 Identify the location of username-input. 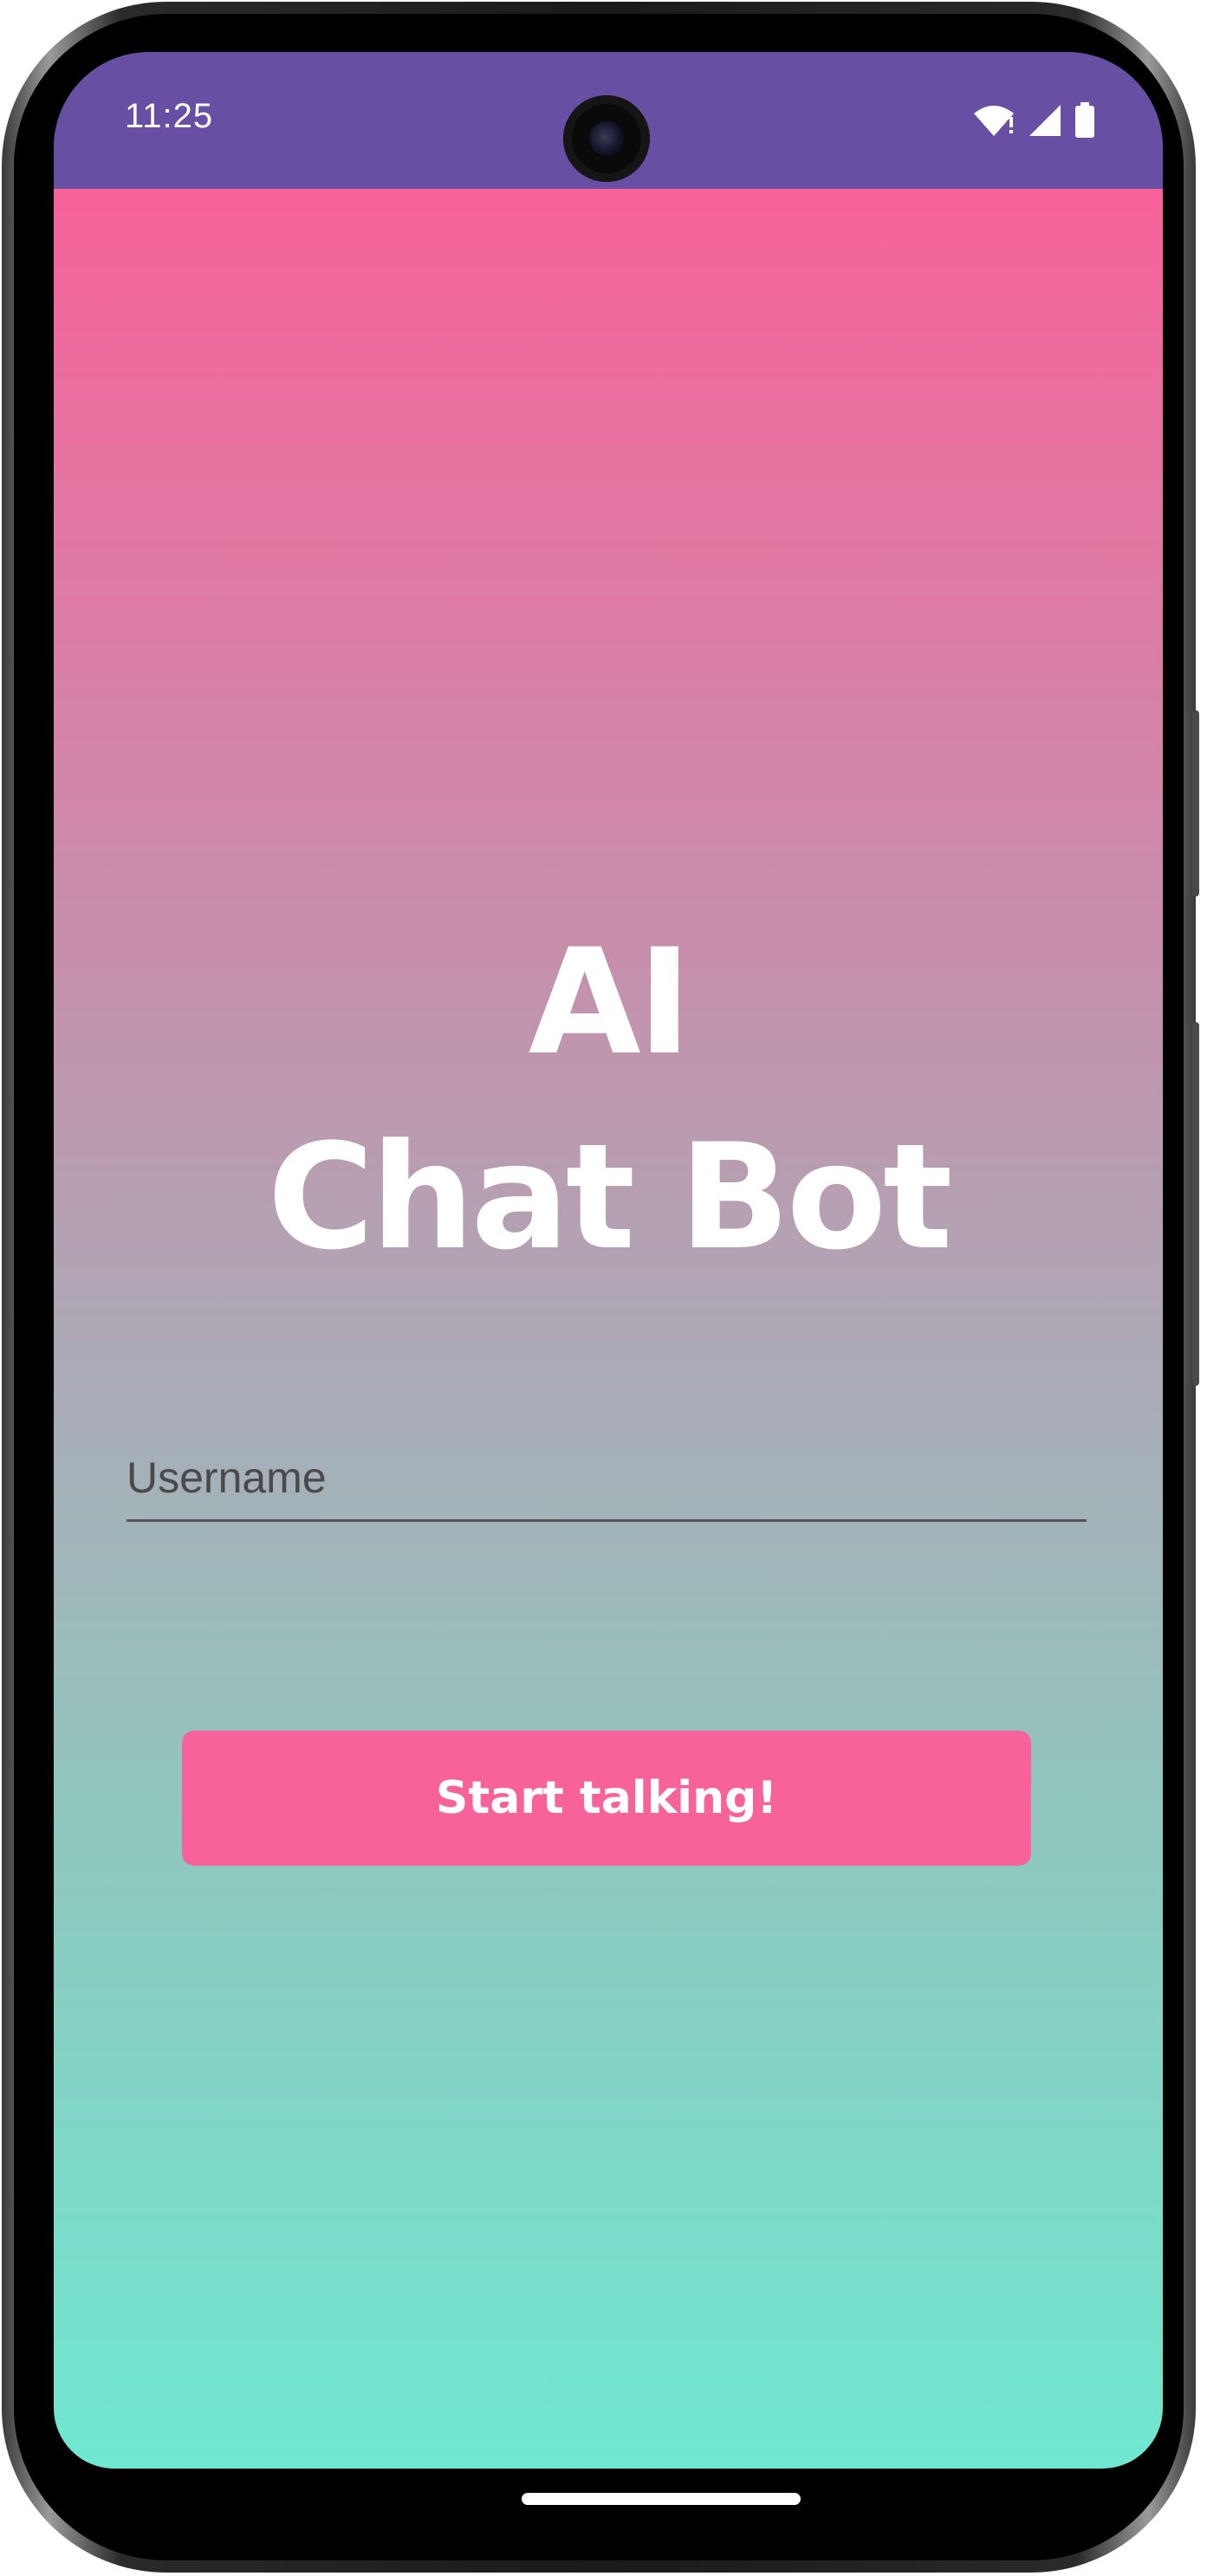
(607, 1479).